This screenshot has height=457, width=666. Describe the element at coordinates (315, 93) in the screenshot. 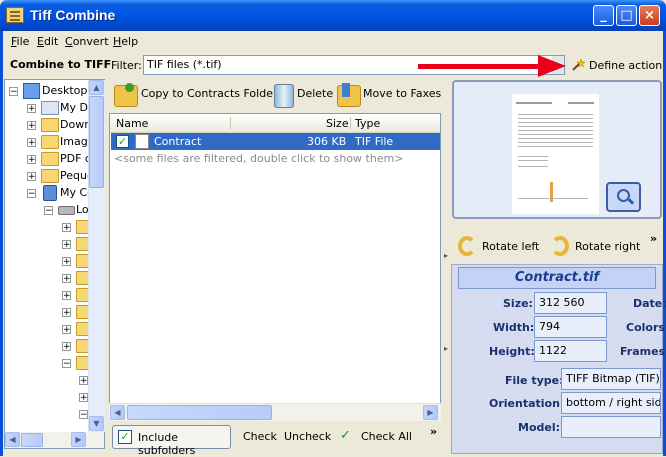

I see `delete-button: Delete` at that location.